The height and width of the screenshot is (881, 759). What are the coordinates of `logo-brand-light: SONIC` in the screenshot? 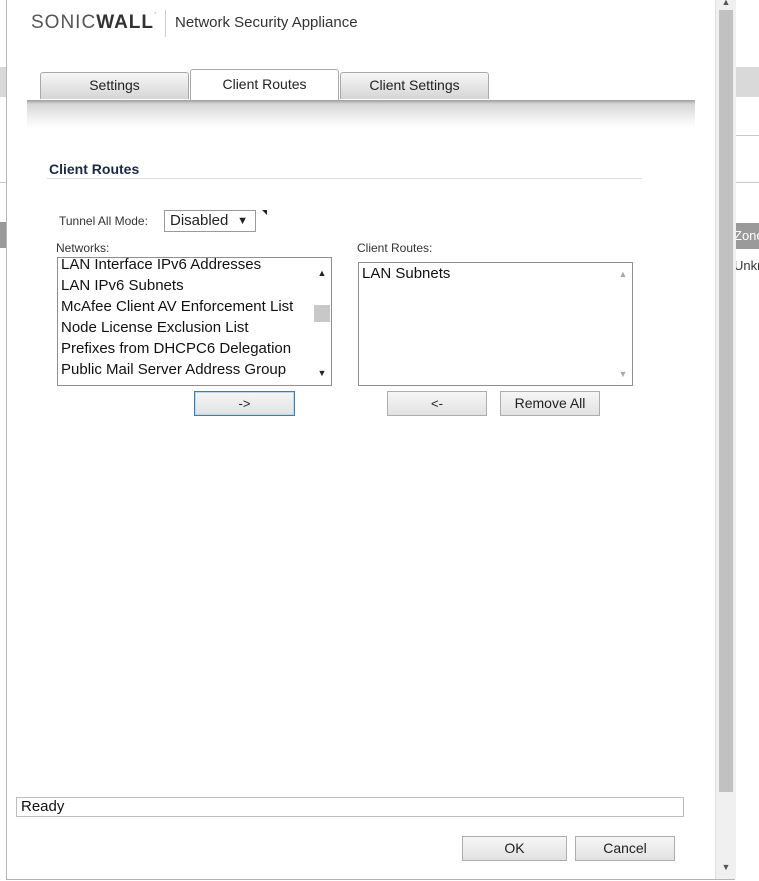 It's located at (64, 22).